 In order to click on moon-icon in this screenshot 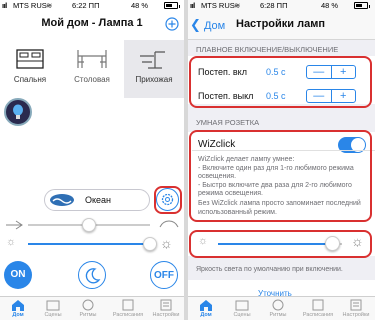, I will do `click(93, 276)`.